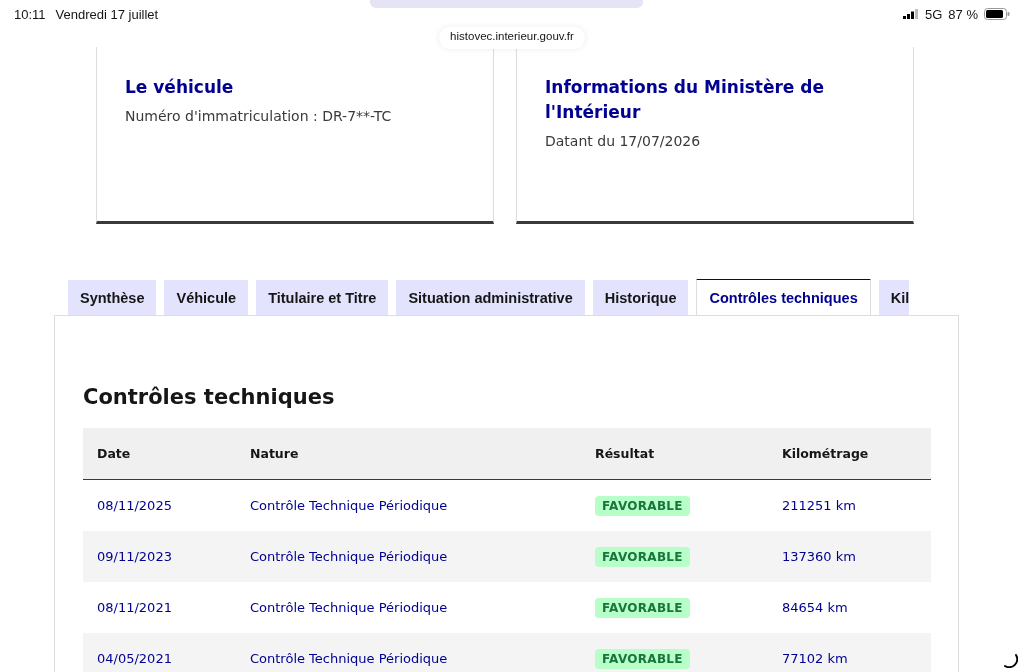  Describe the element at coordinates (134, 607) in the screenshot. I see `table-cell-text: 08/11/2021` at that location.